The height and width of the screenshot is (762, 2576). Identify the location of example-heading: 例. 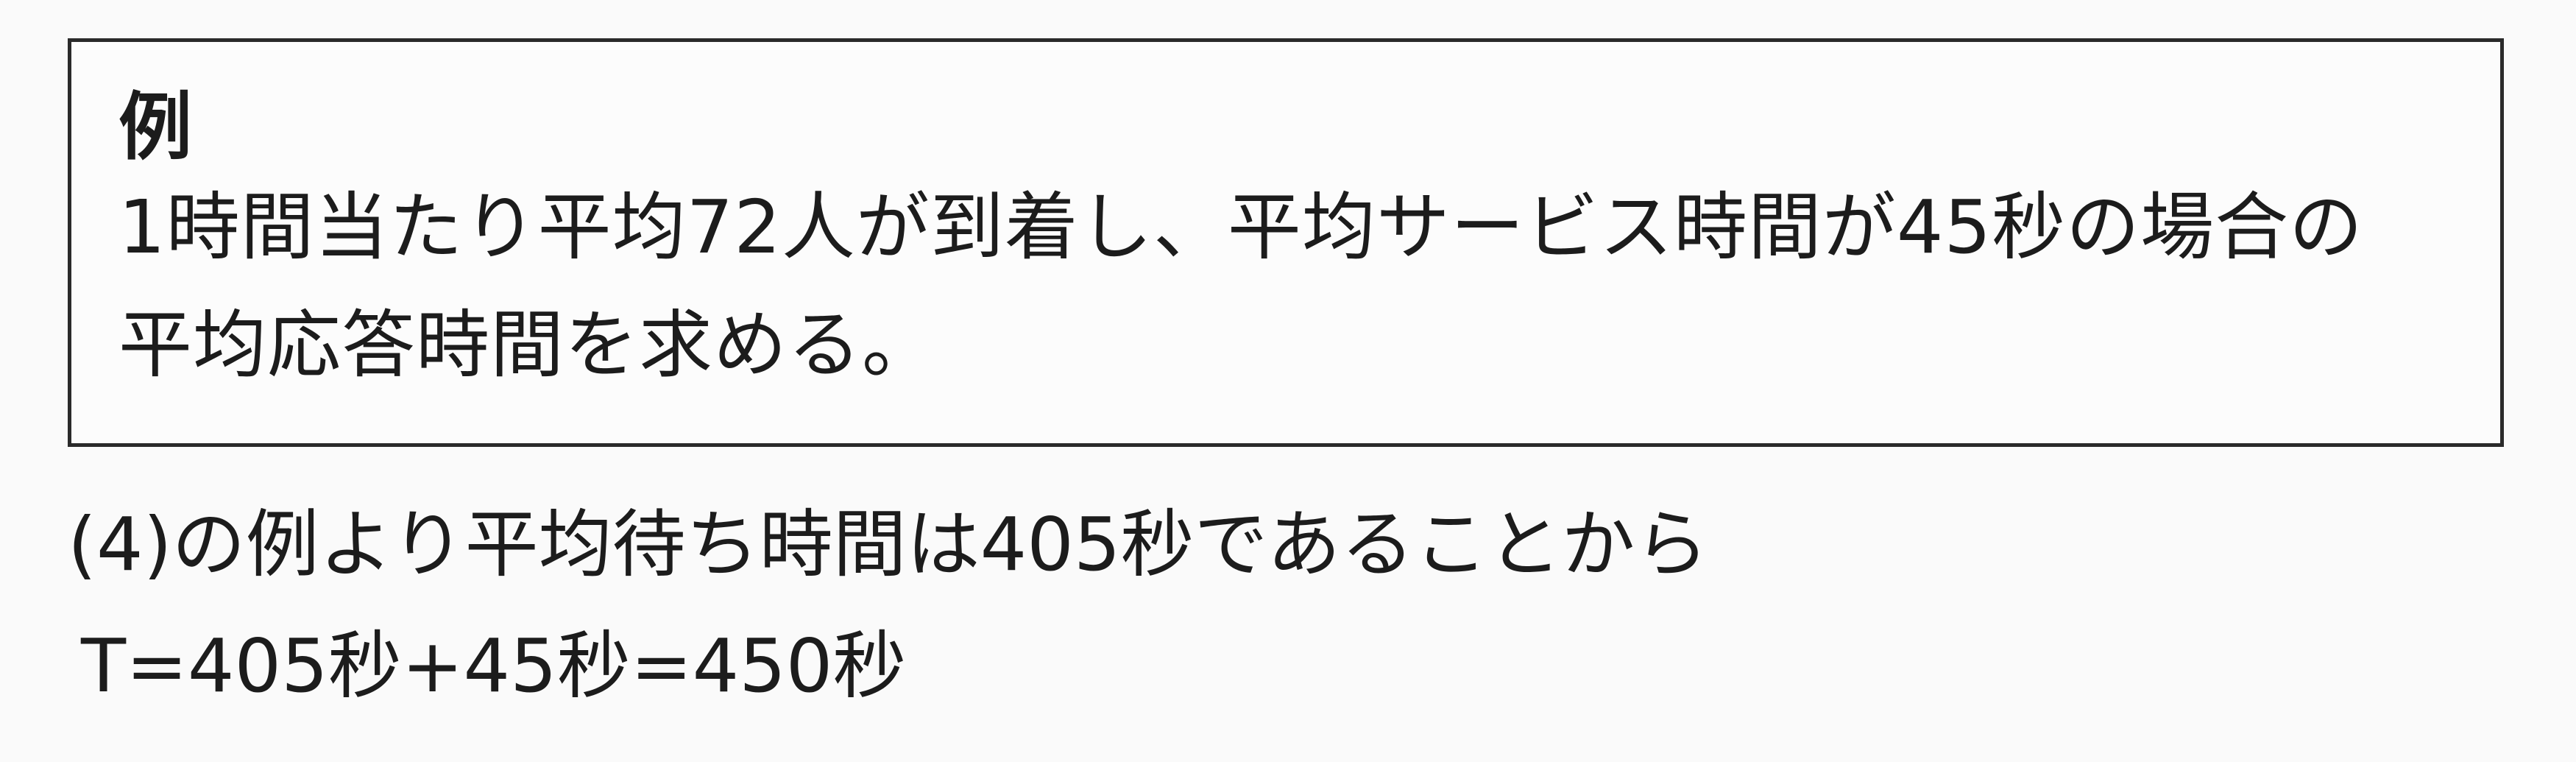
(155, 127).